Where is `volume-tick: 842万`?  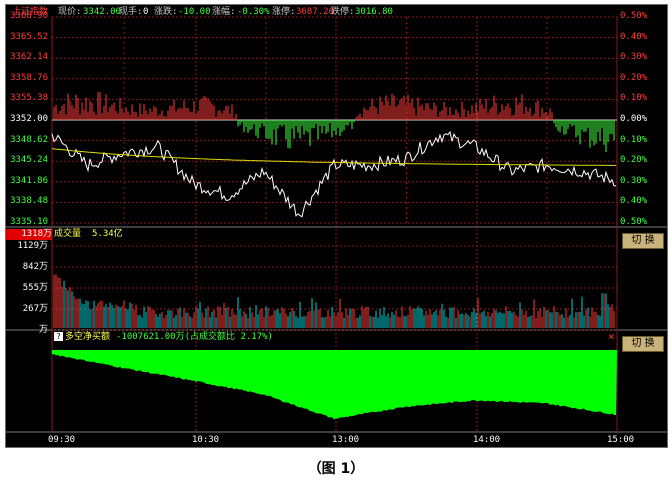
volume-tick: 842万 is located at coordinates (35, 267).